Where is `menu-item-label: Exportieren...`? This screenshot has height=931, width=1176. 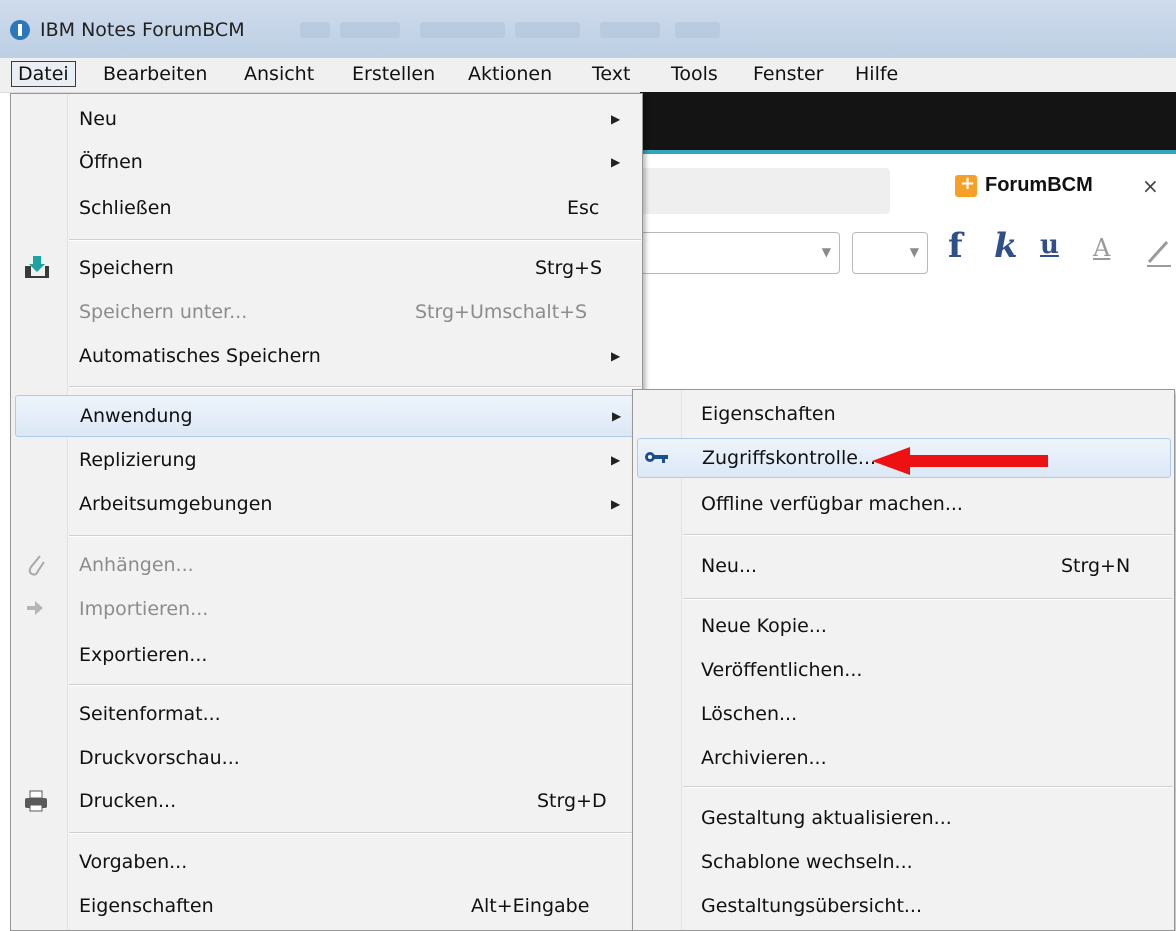 menu-item-label: Exportieren... is located at coordinates (143, 655).